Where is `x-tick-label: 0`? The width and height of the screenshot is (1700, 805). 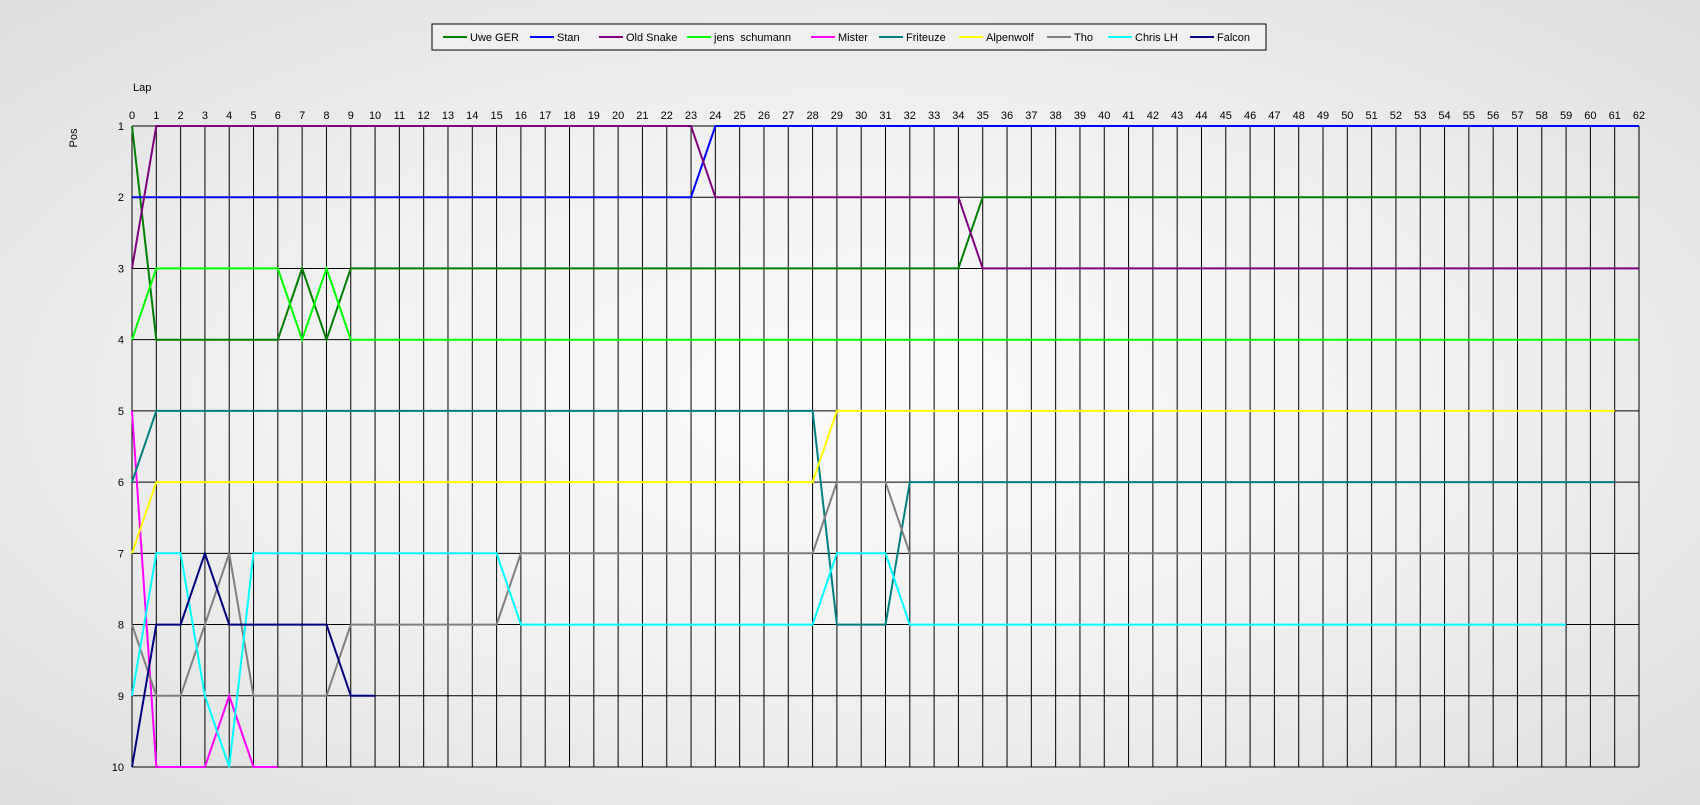 x-tick-label: 0 is located at coordinates (132, 116).